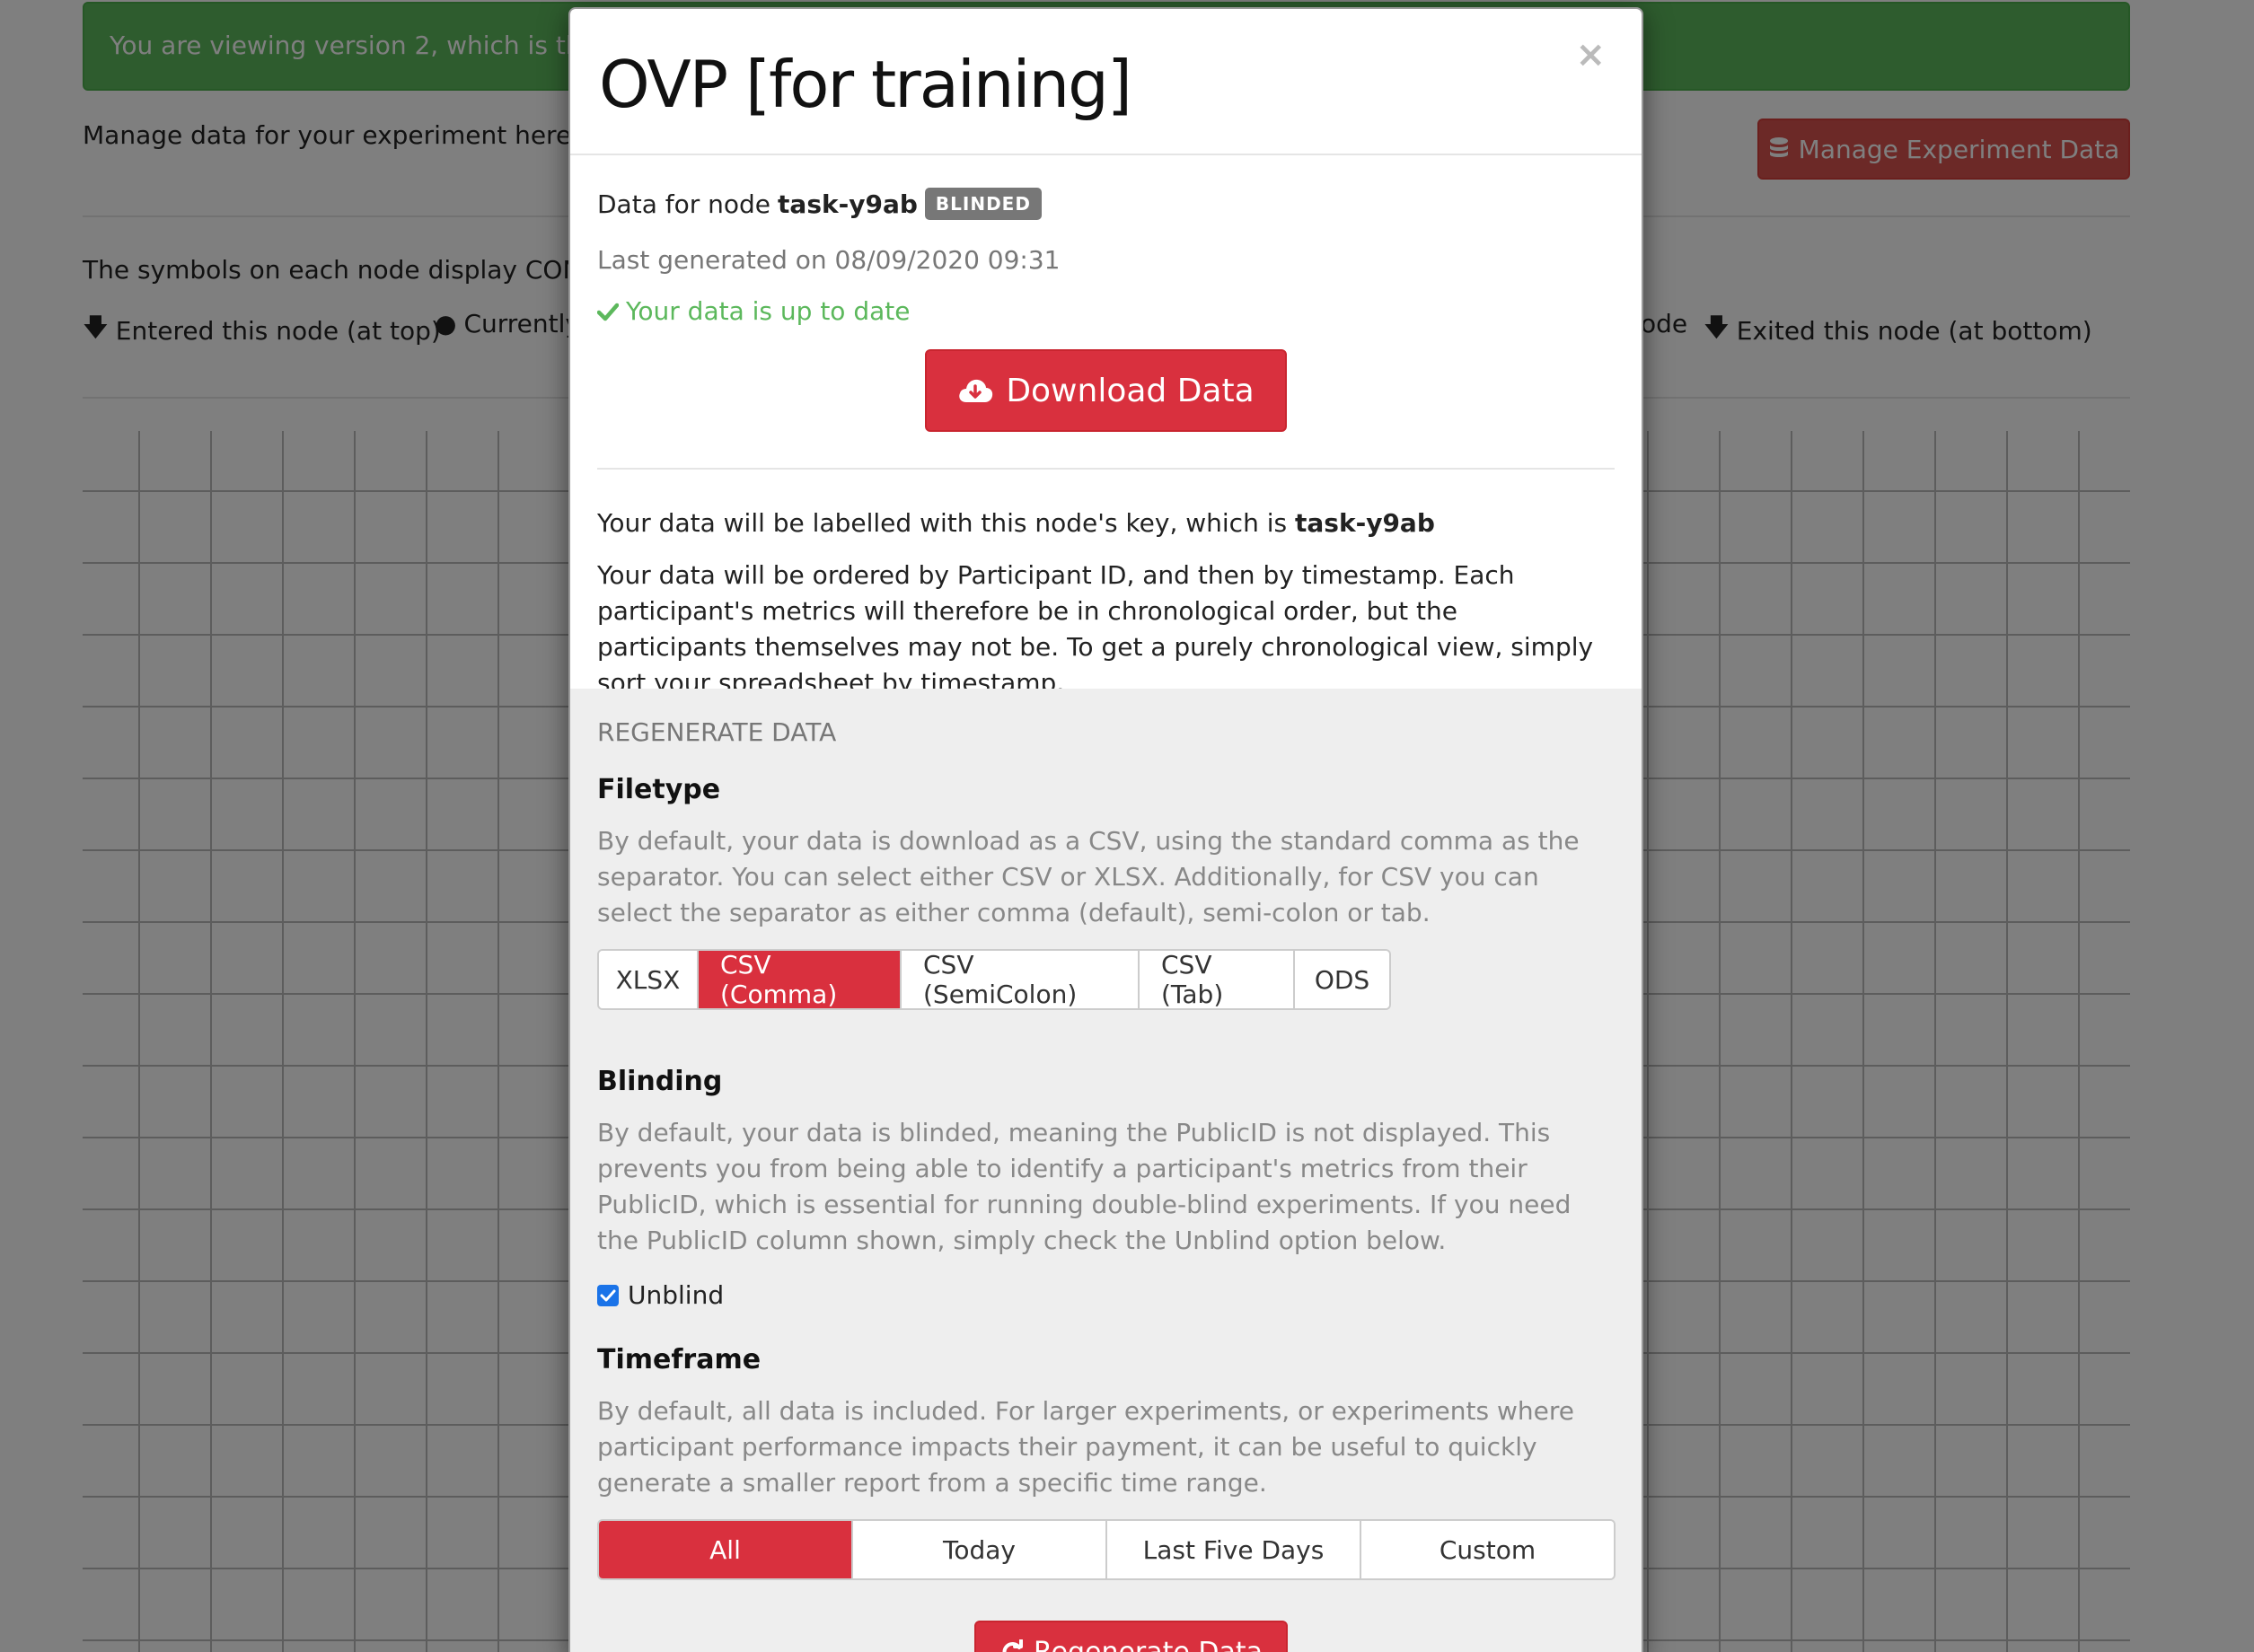 The image size is (2254, 1652). Describe the element at coordinates (649, 979) in the screenshot. I see `filetype-option-xlsx: XLSX` at that location.